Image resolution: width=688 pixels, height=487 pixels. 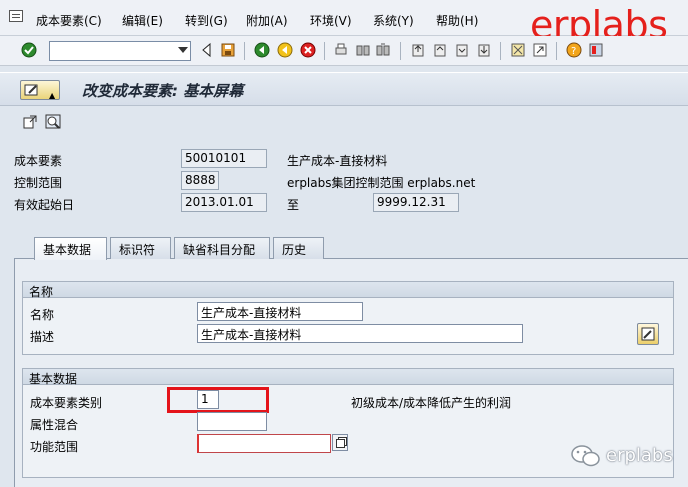 What do you see at coordinates (416, 202) in the screenshot?
I see `valid-to-field: 9999.12.31` at bounding box center [416, 202].